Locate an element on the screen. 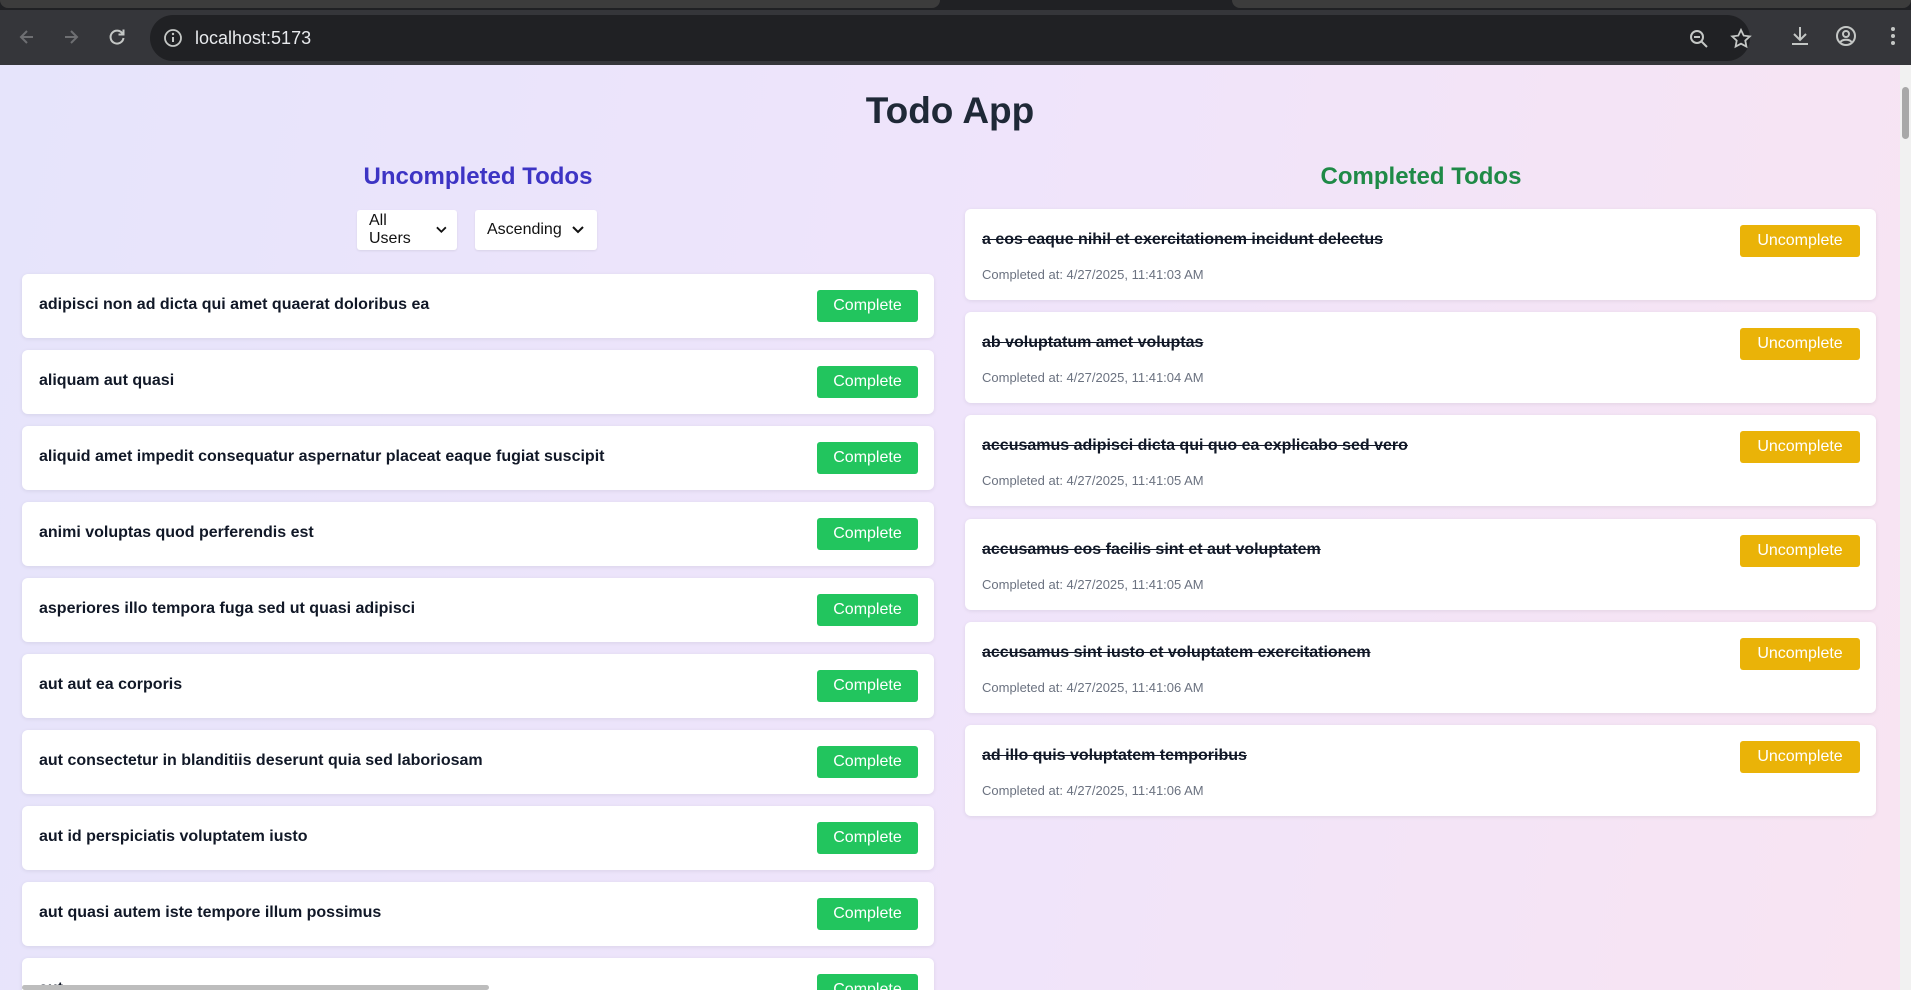 Image resolution: width=1911 pixels, height=990 pixels. todo-title: aut id perspiciatis voluptatem iusto is located at coordinates (173, 836).